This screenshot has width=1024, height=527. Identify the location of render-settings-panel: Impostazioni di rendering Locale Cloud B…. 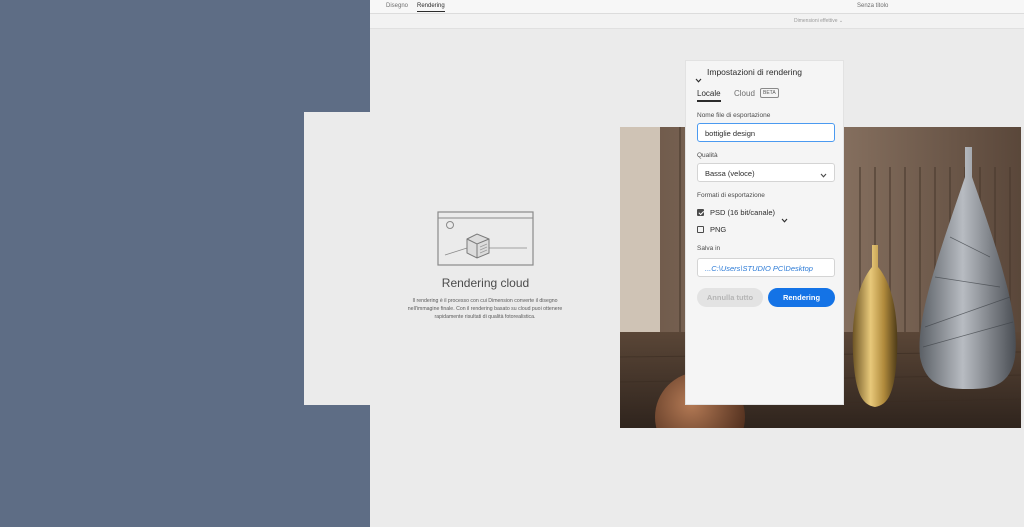
(764, 232).